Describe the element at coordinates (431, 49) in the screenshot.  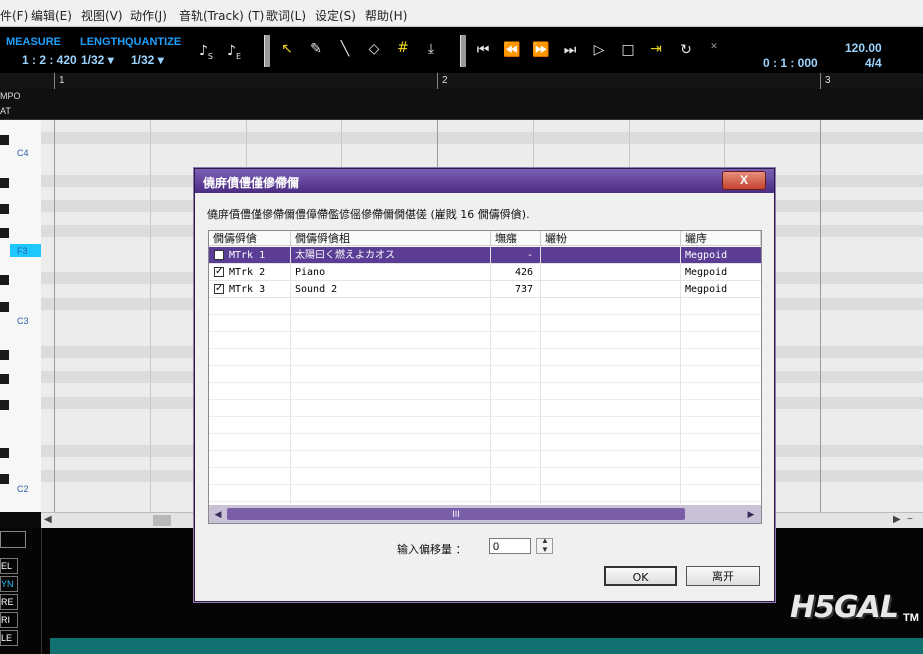
I see `auto-scroll-icon: ⤓` at that location.